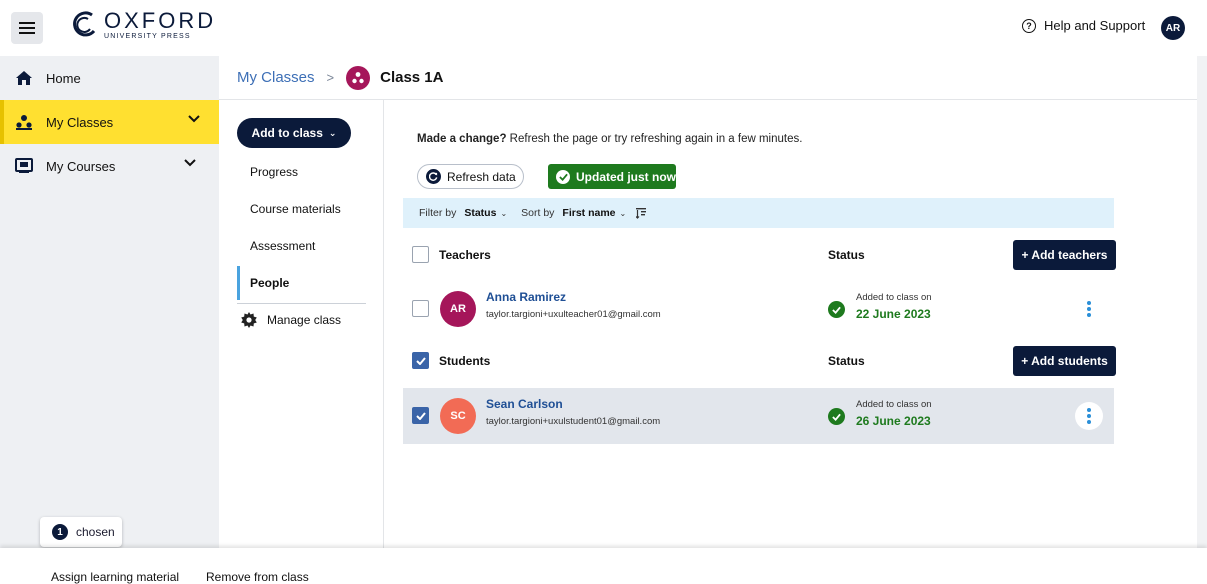 This screenshot has width=1207, height=584. What do you see at coordinates (358, 77) in the screenshot?
I see `class-icon` at bounding box center [358, 77].